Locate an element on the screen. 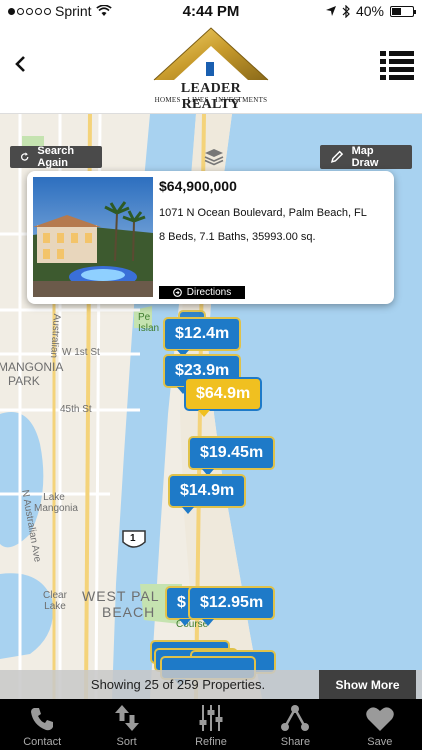  bluetooth-icon is located at coordinates (346, 11).